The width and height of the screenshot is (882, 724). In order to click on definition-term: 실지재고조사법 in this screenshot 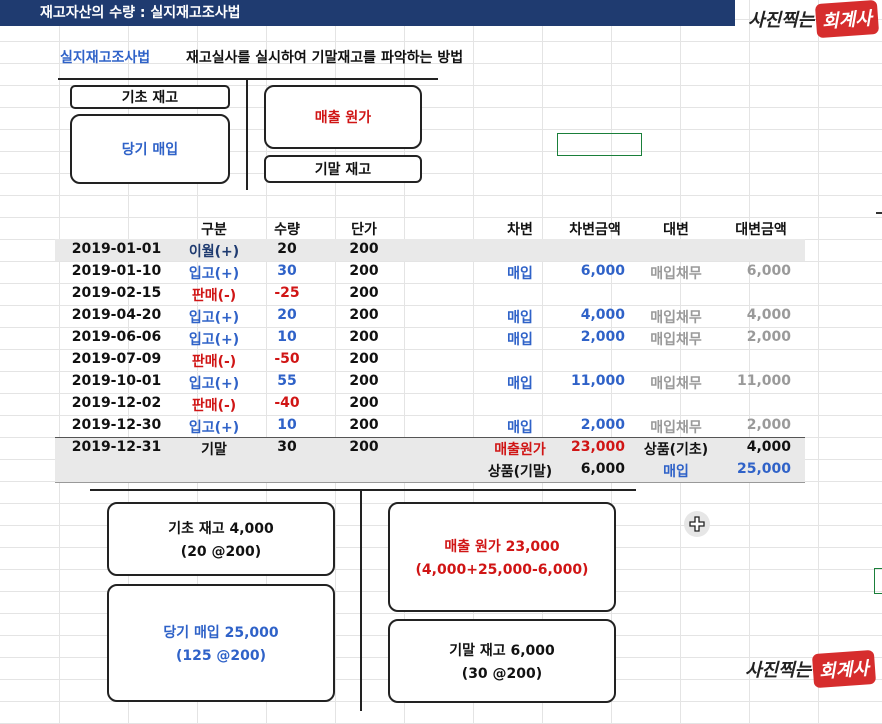, I will do `click(105, 58)`.